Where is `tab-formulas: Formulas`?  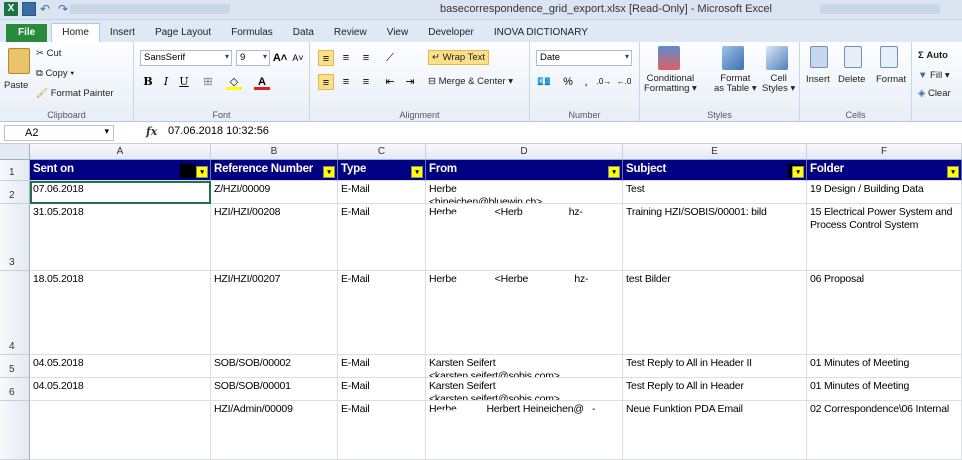 tab-formulas: Formulas is located at coordinates (252, 33).